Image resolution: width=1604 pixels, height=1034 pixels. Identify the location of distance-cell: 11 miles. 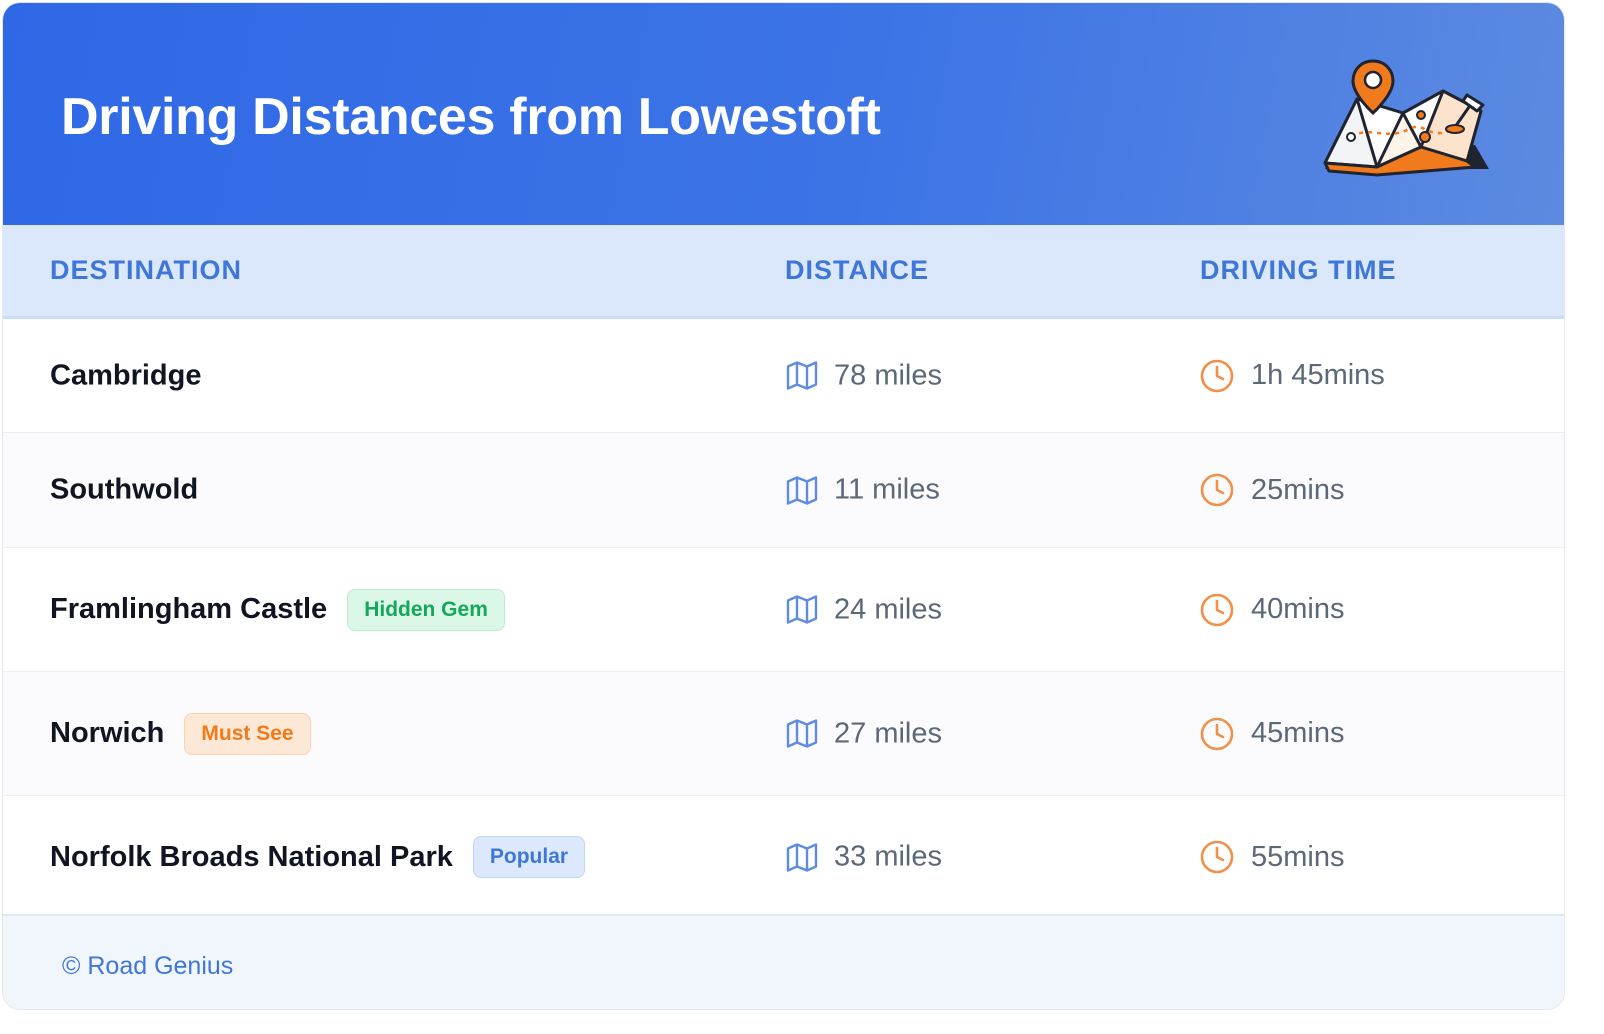
(863, 490).